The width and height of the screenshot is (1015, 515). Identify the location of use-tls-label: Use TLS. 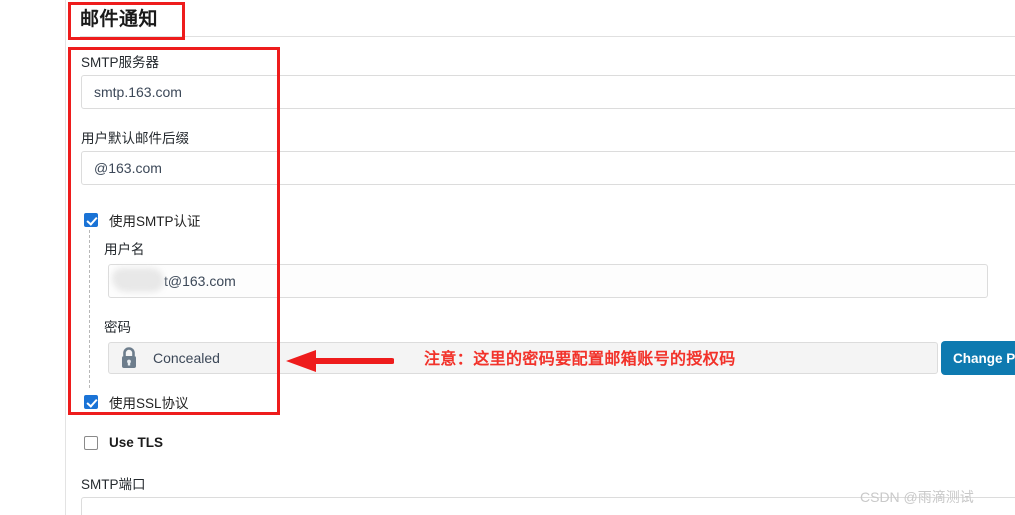
(136, 442).